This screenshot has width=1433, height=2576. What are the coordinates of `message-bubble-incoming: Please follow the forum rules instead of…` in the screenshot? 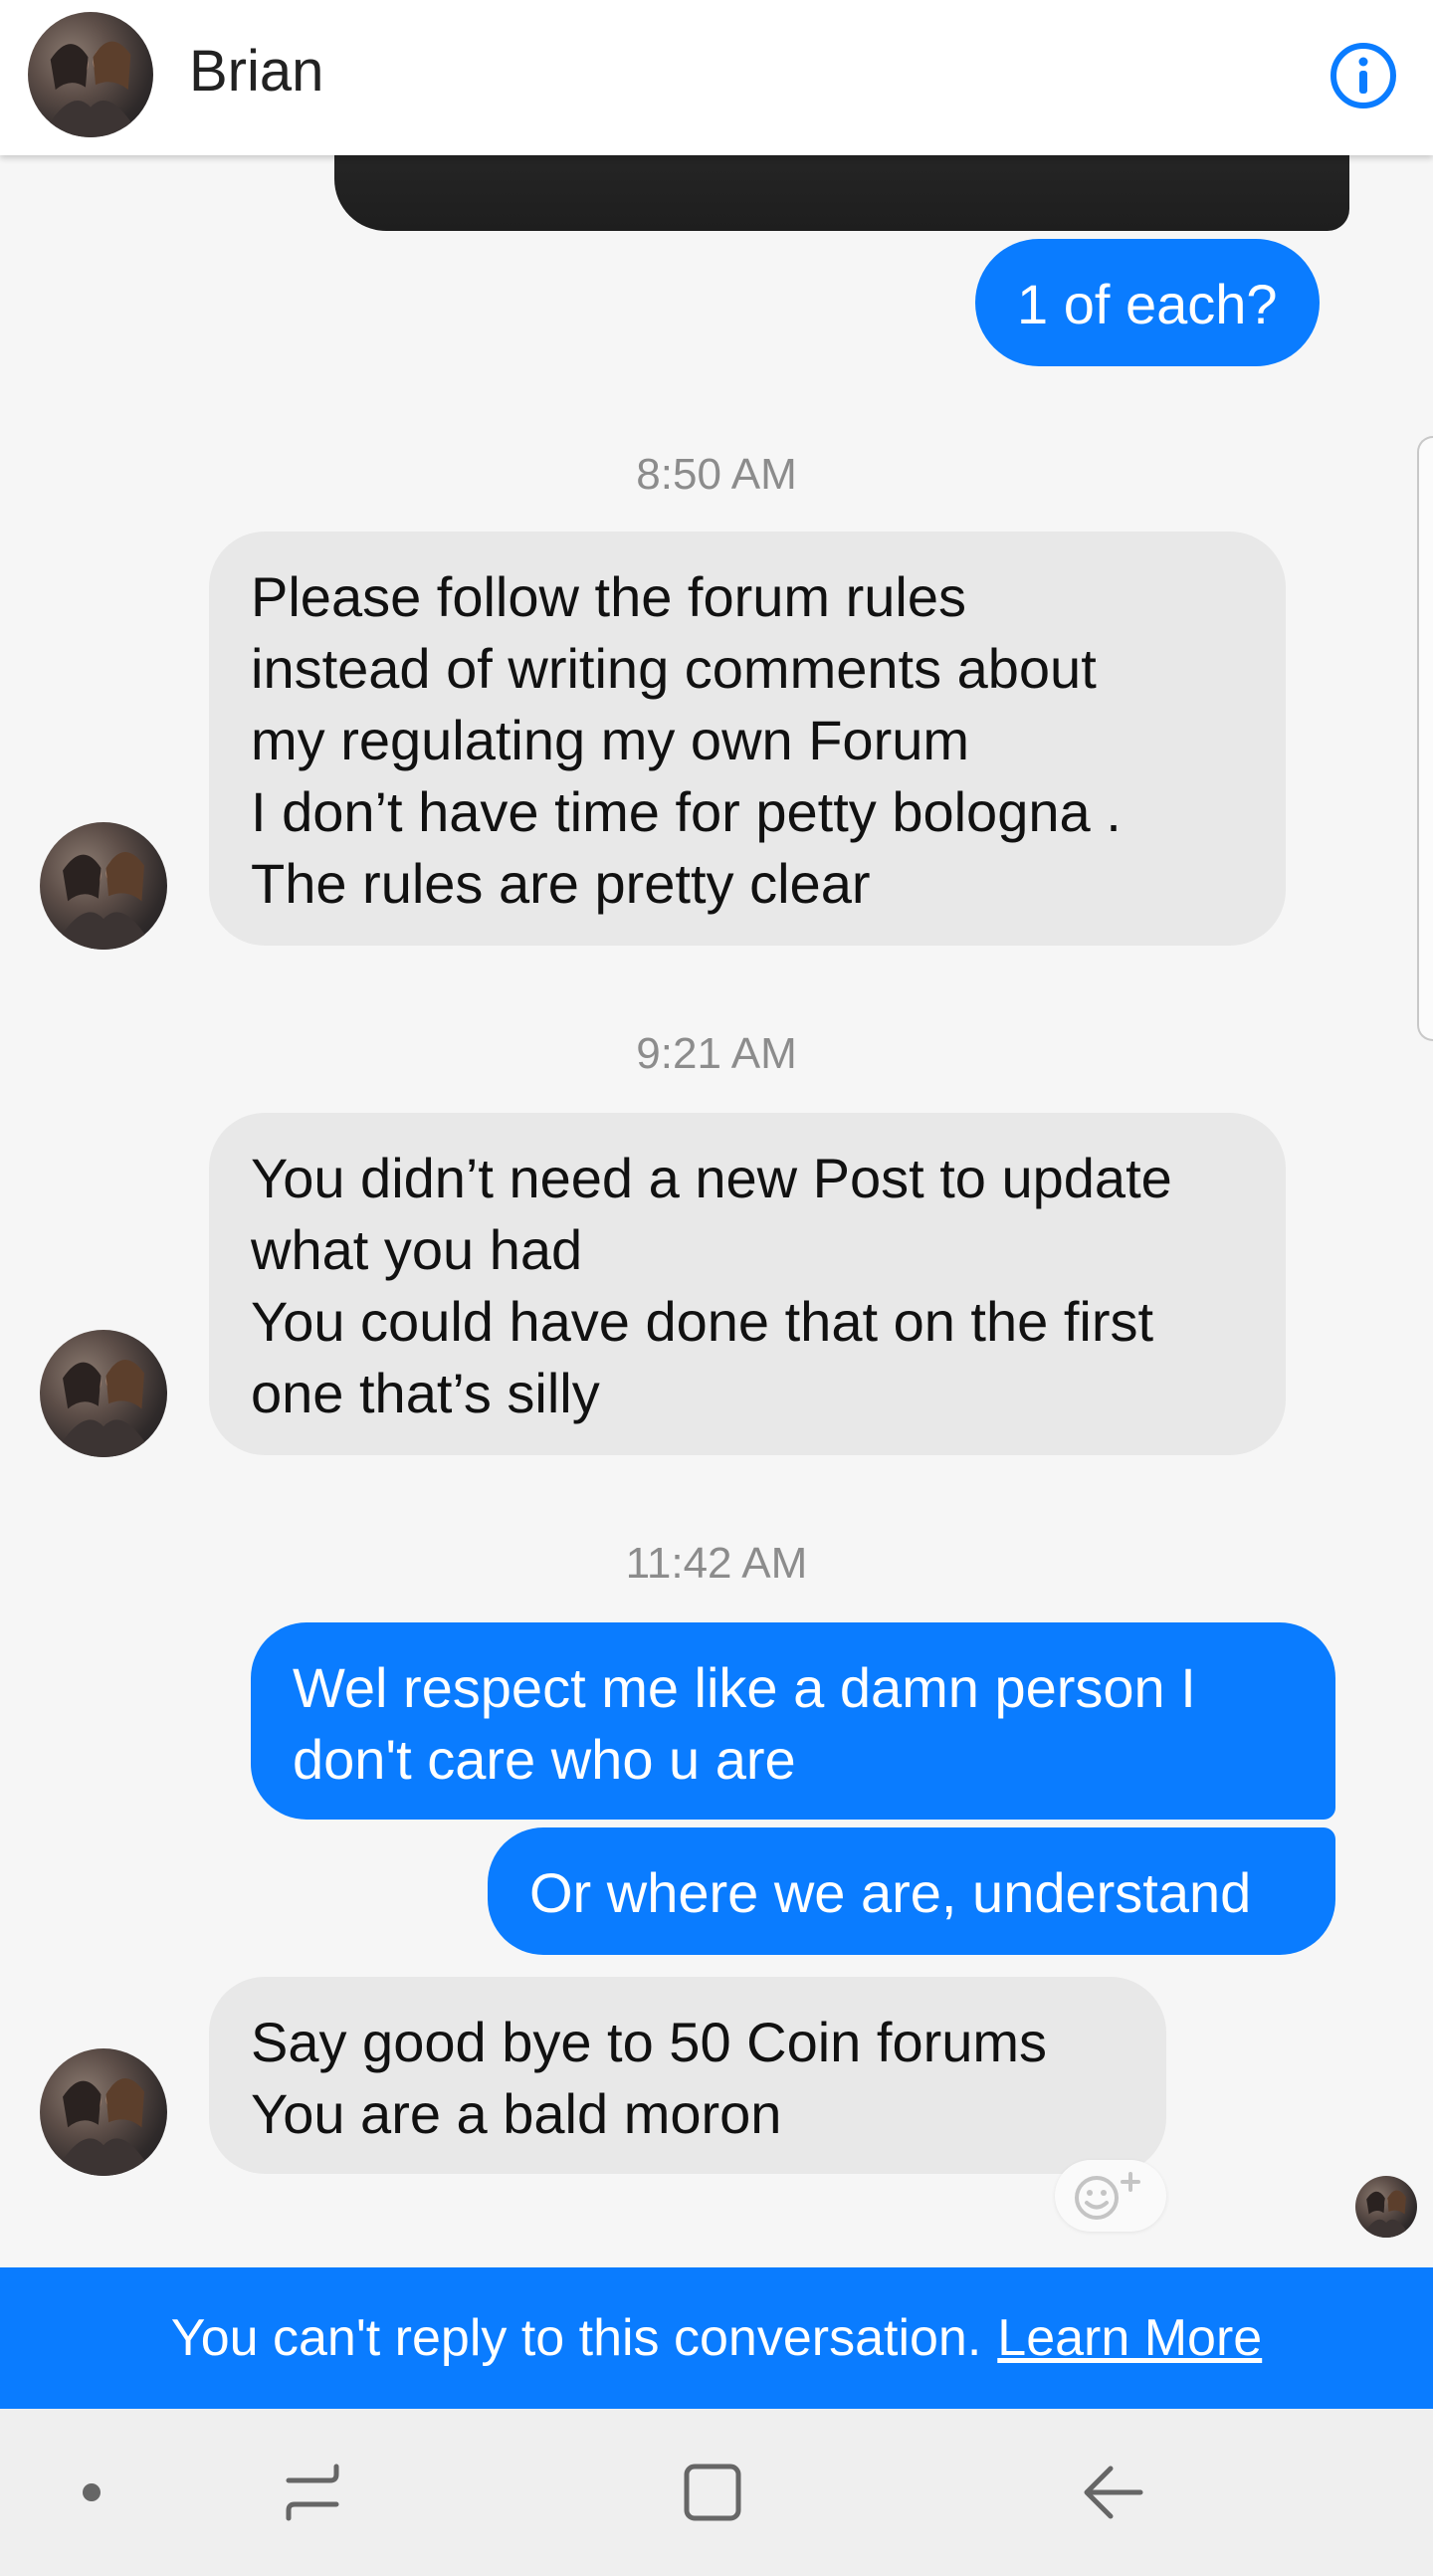 It's located at (747, 739).